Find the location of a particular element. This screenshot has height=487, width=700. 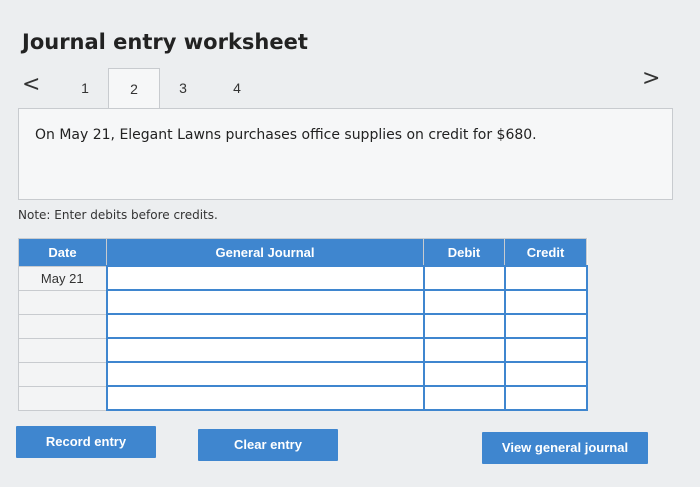

clear-entry-button: Clear entry is located at coordinates (268, 445).